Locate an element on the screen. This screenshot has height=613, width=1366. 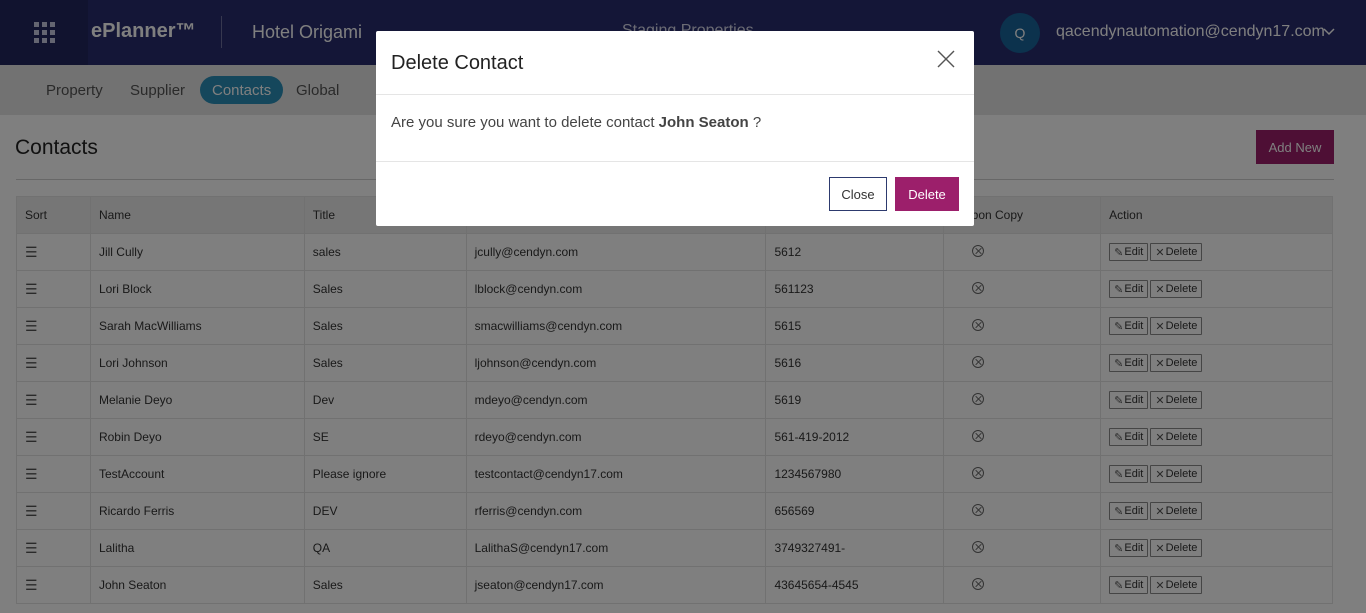
delete-button: Delete is located at coordinates (927, 194).